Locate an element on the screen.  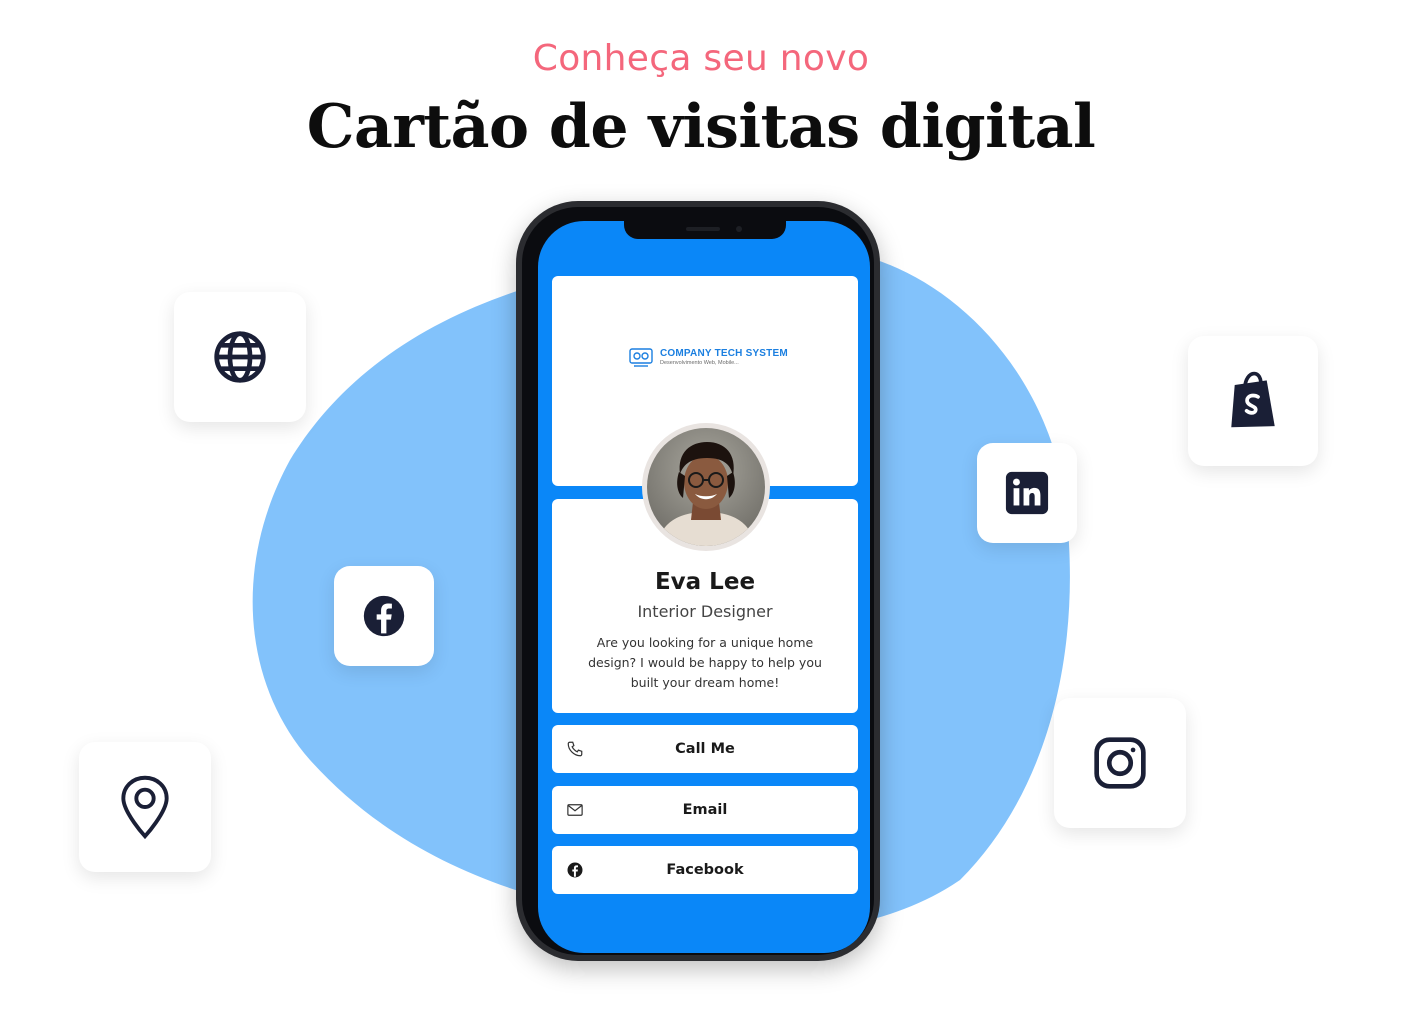
shopify-bag-icon is located at coordinates (1253, 399).